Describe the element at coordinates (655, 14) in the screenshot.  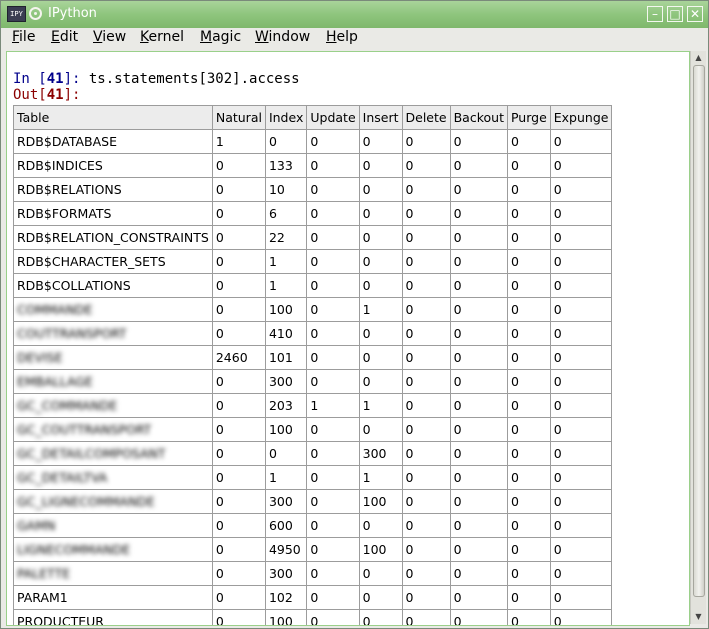
I see `minimize-button: –` at that location.